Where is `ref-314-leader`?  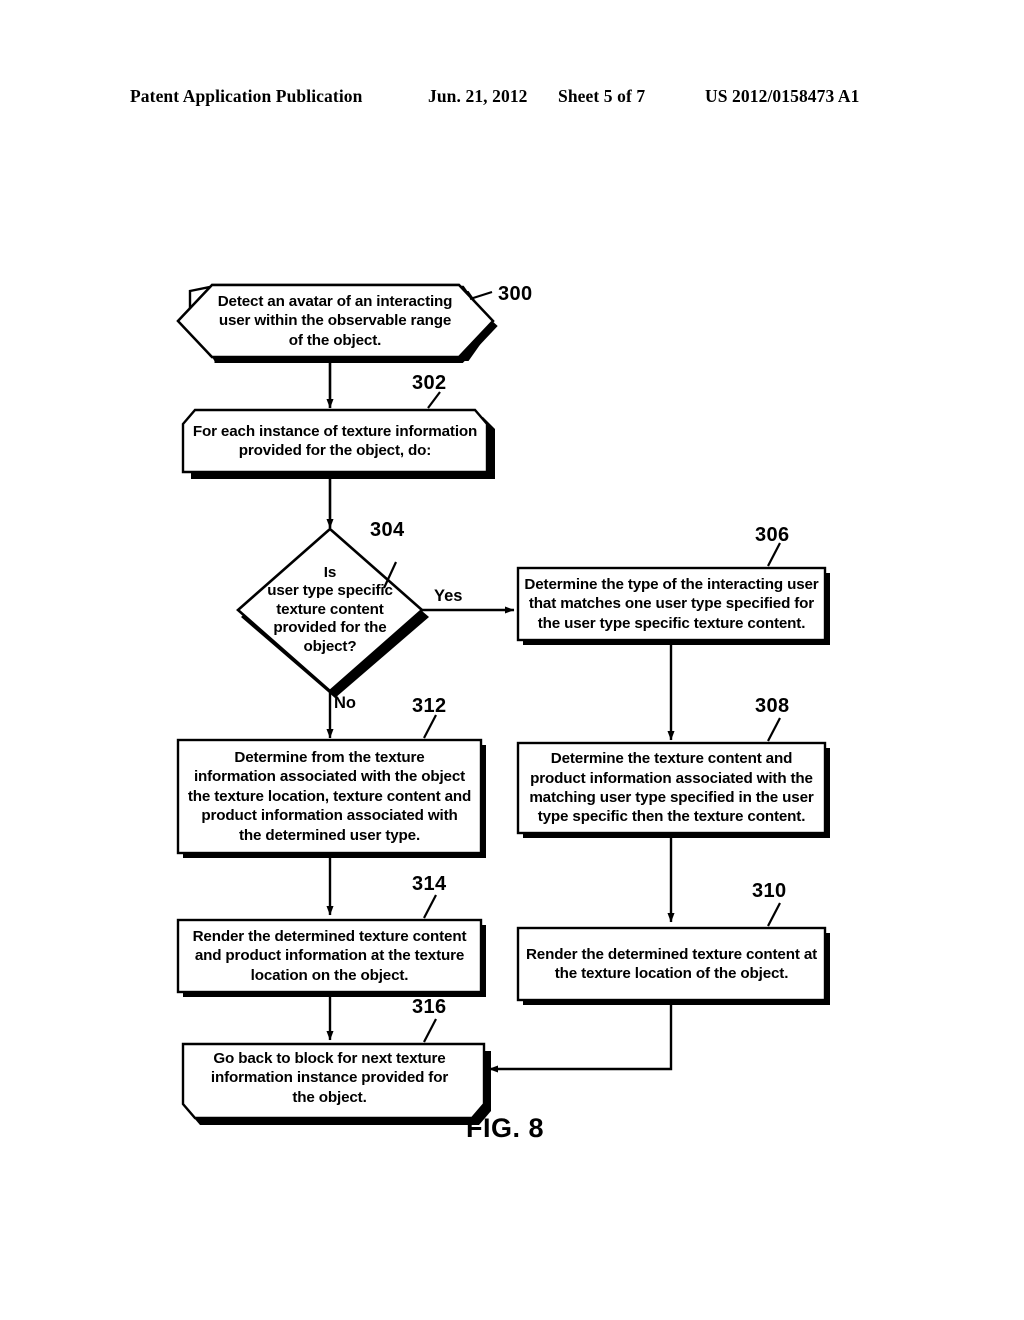 ref-314-leader is located at coordinates (430, 906).